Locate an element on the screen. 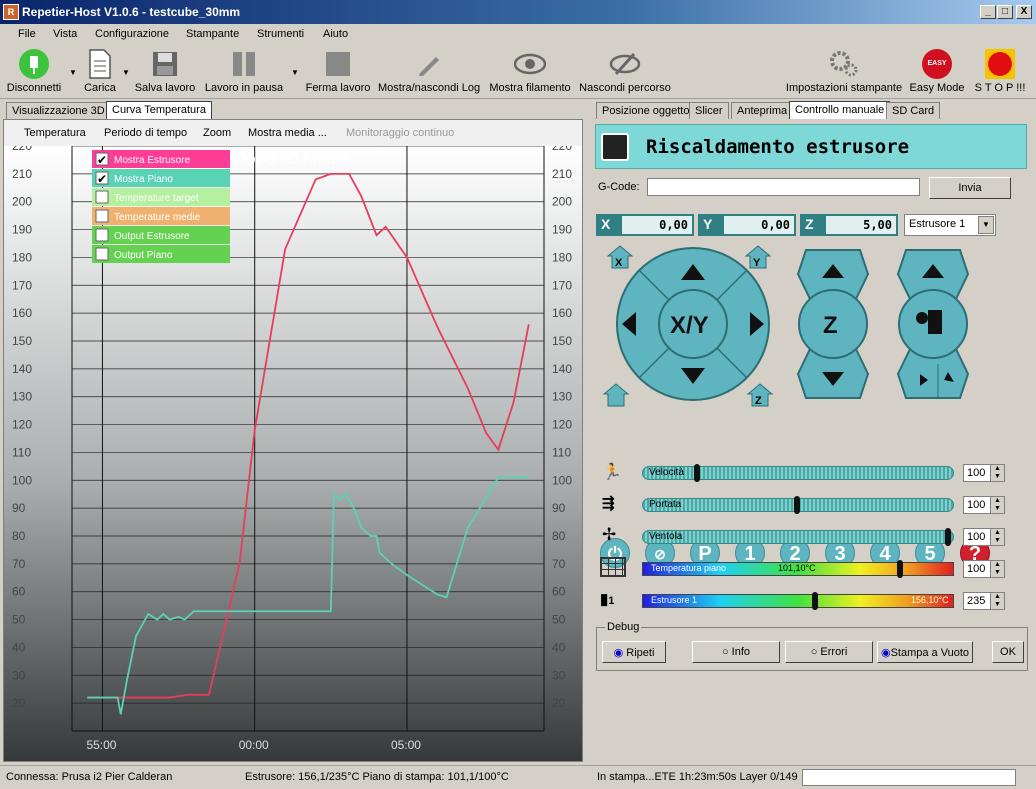  y-coordinate: Y 0,00 is located at coordinates (747, 225).